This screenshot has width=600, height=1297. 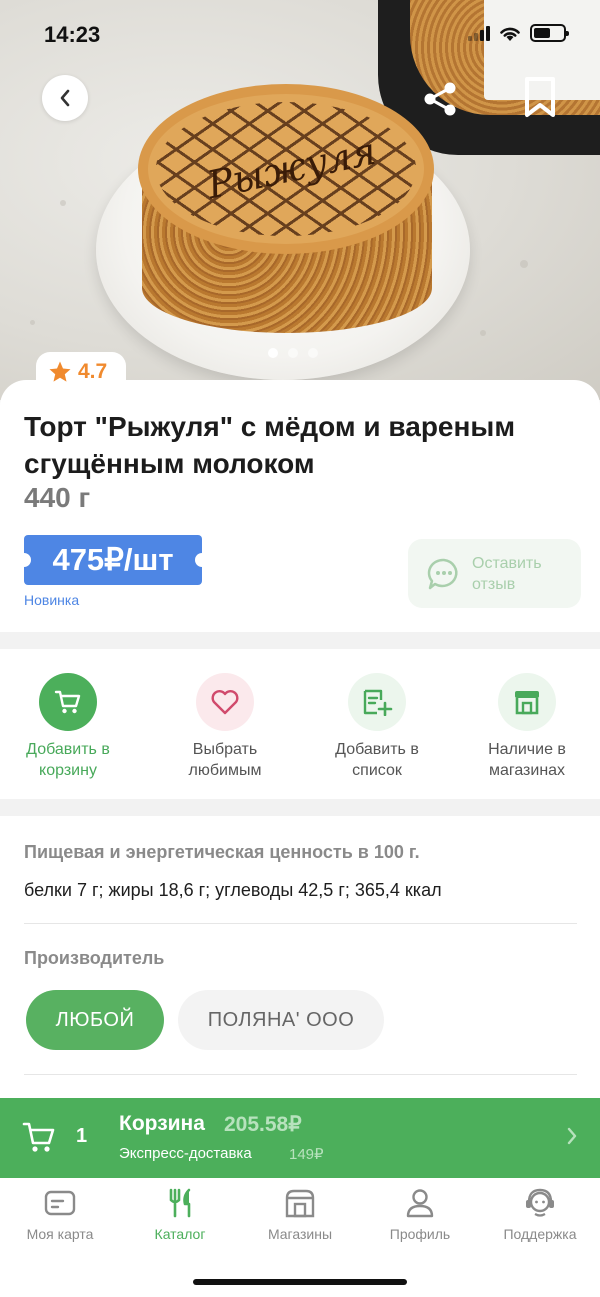 I want to click on cart-title: Корзина, so click(x=162, y=1123).